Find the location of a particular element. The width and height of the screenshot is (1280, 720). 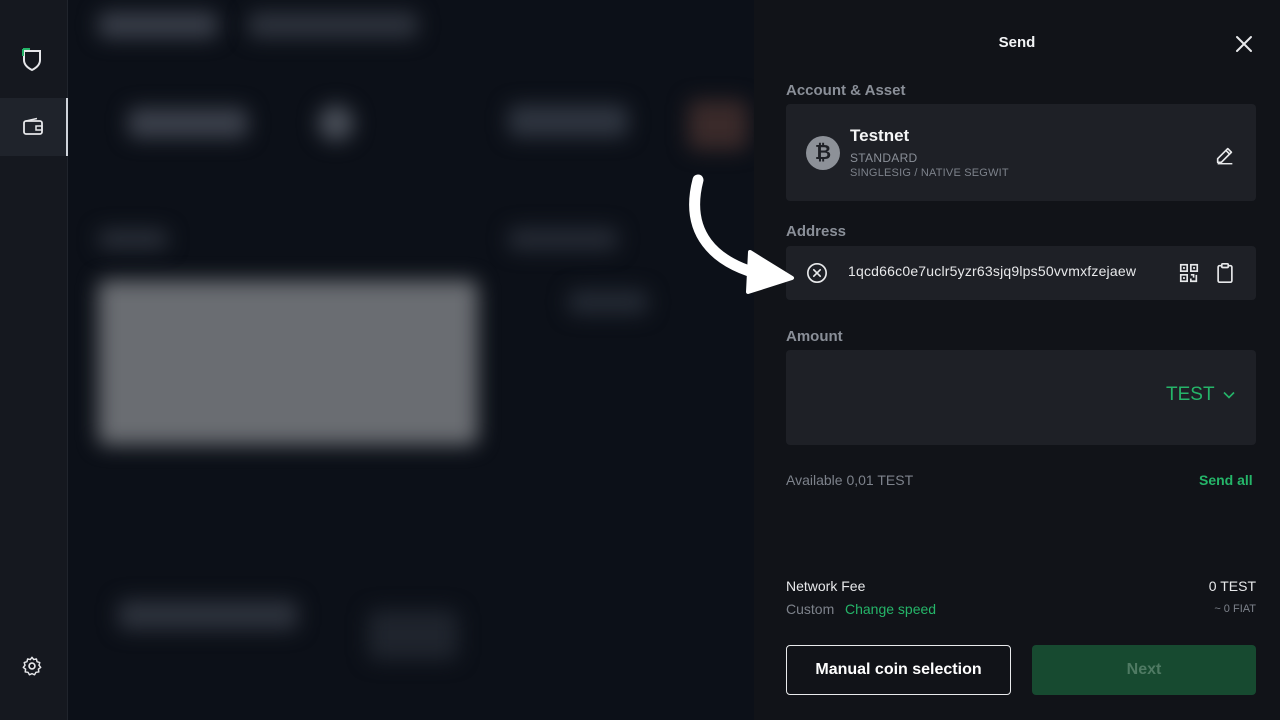

bitcoin-icon: ₿ is located at coordinates (823, 153).